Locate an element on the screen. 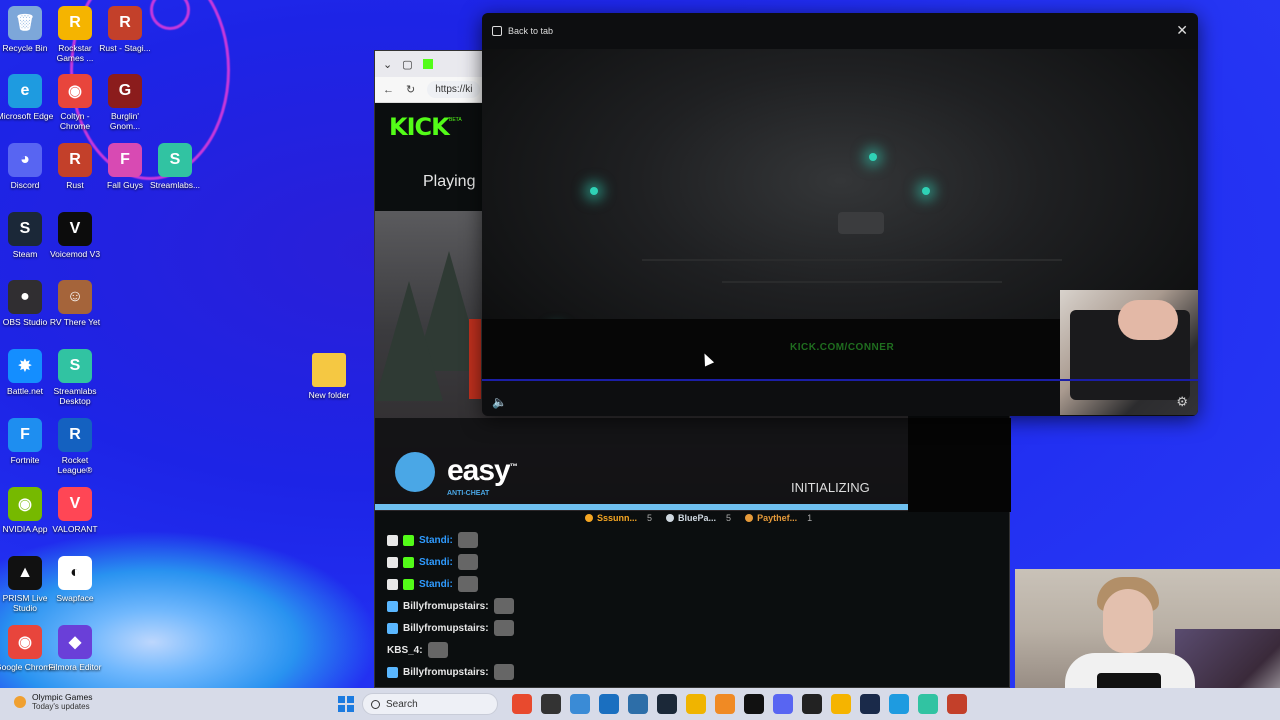 This screenshot has width=1280, height=720. desktop-icon: V VALORANT is located at coordinates (75, 510).